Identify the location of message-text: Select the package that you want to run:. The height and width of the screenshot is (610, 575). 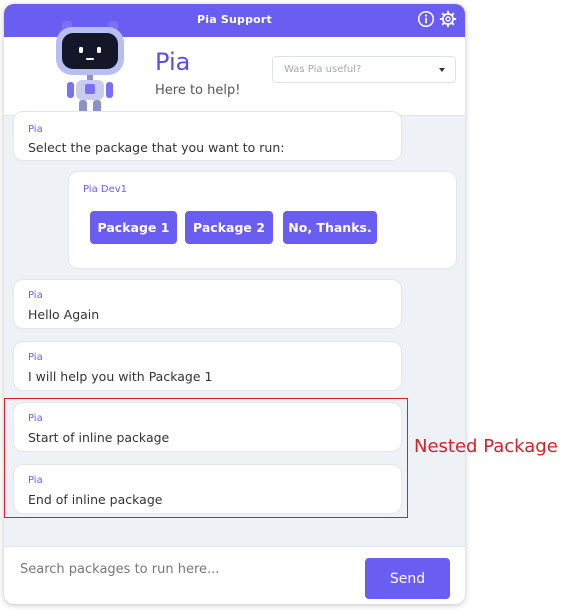
(156, 147).